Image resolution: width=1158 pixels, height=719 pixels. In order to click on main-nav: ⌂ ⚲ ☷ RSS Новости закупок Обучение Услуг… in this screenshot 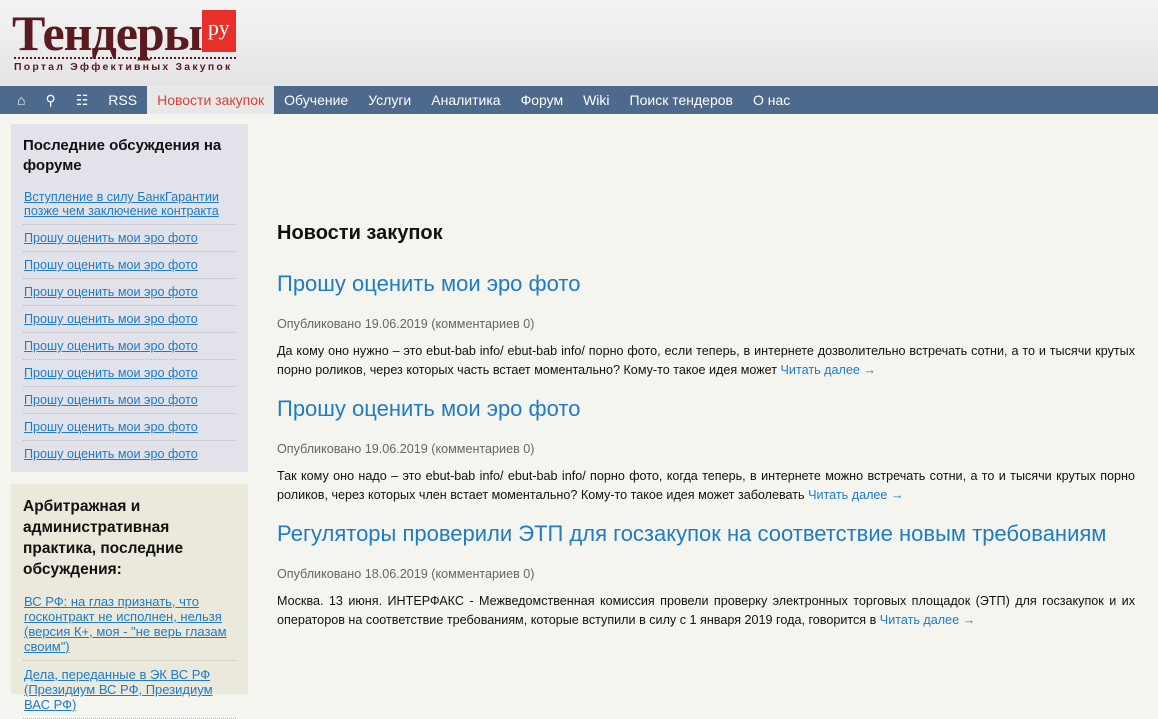, I will do `click(579, 100)`.